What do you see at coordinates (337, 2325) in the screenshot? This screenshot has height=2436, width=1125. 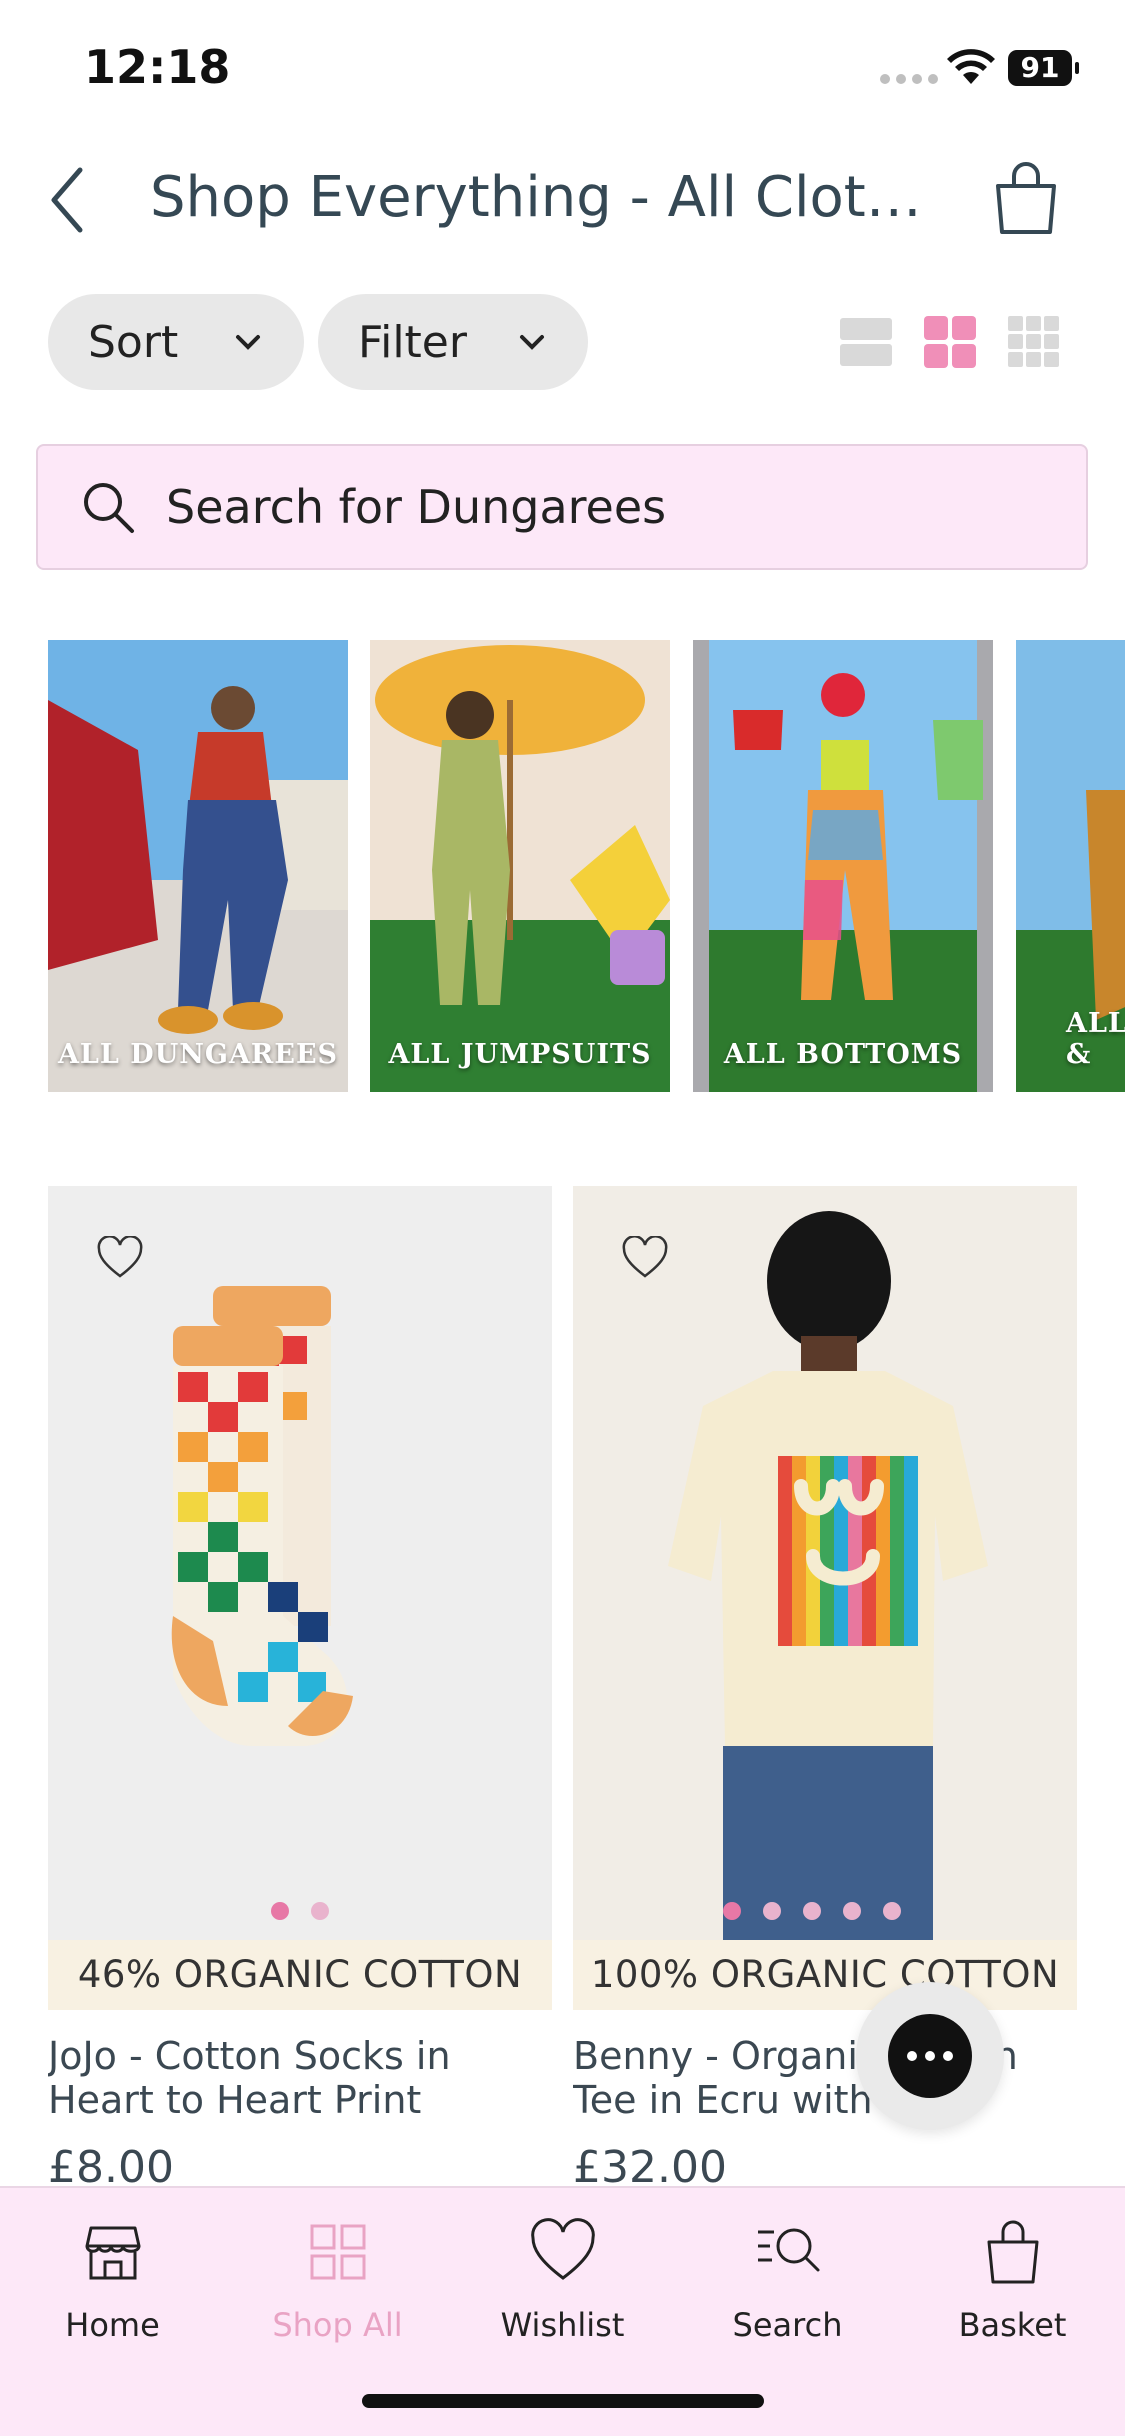 I see `tab-label: Shop All` at bounding box center [337, 2325].